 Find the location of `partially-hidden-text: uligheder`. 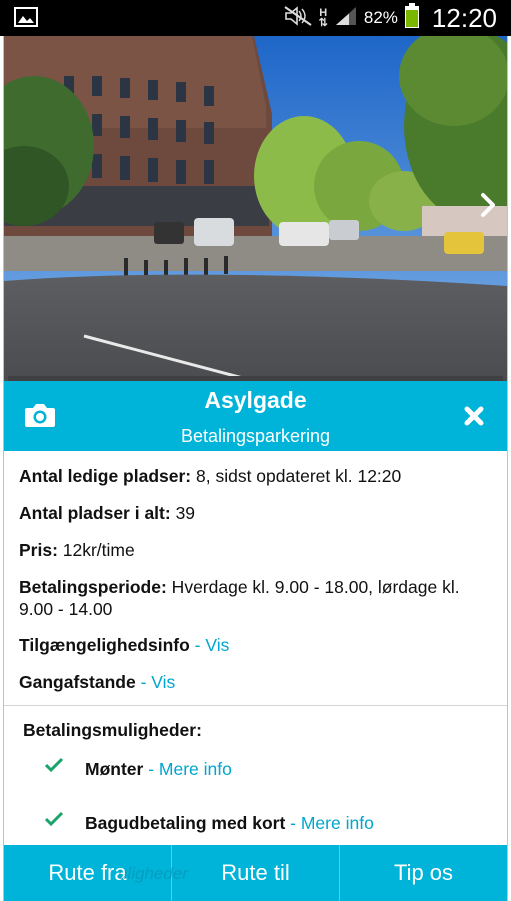

partially-hidden-text: uligheder is located at coordinates (153, 873).